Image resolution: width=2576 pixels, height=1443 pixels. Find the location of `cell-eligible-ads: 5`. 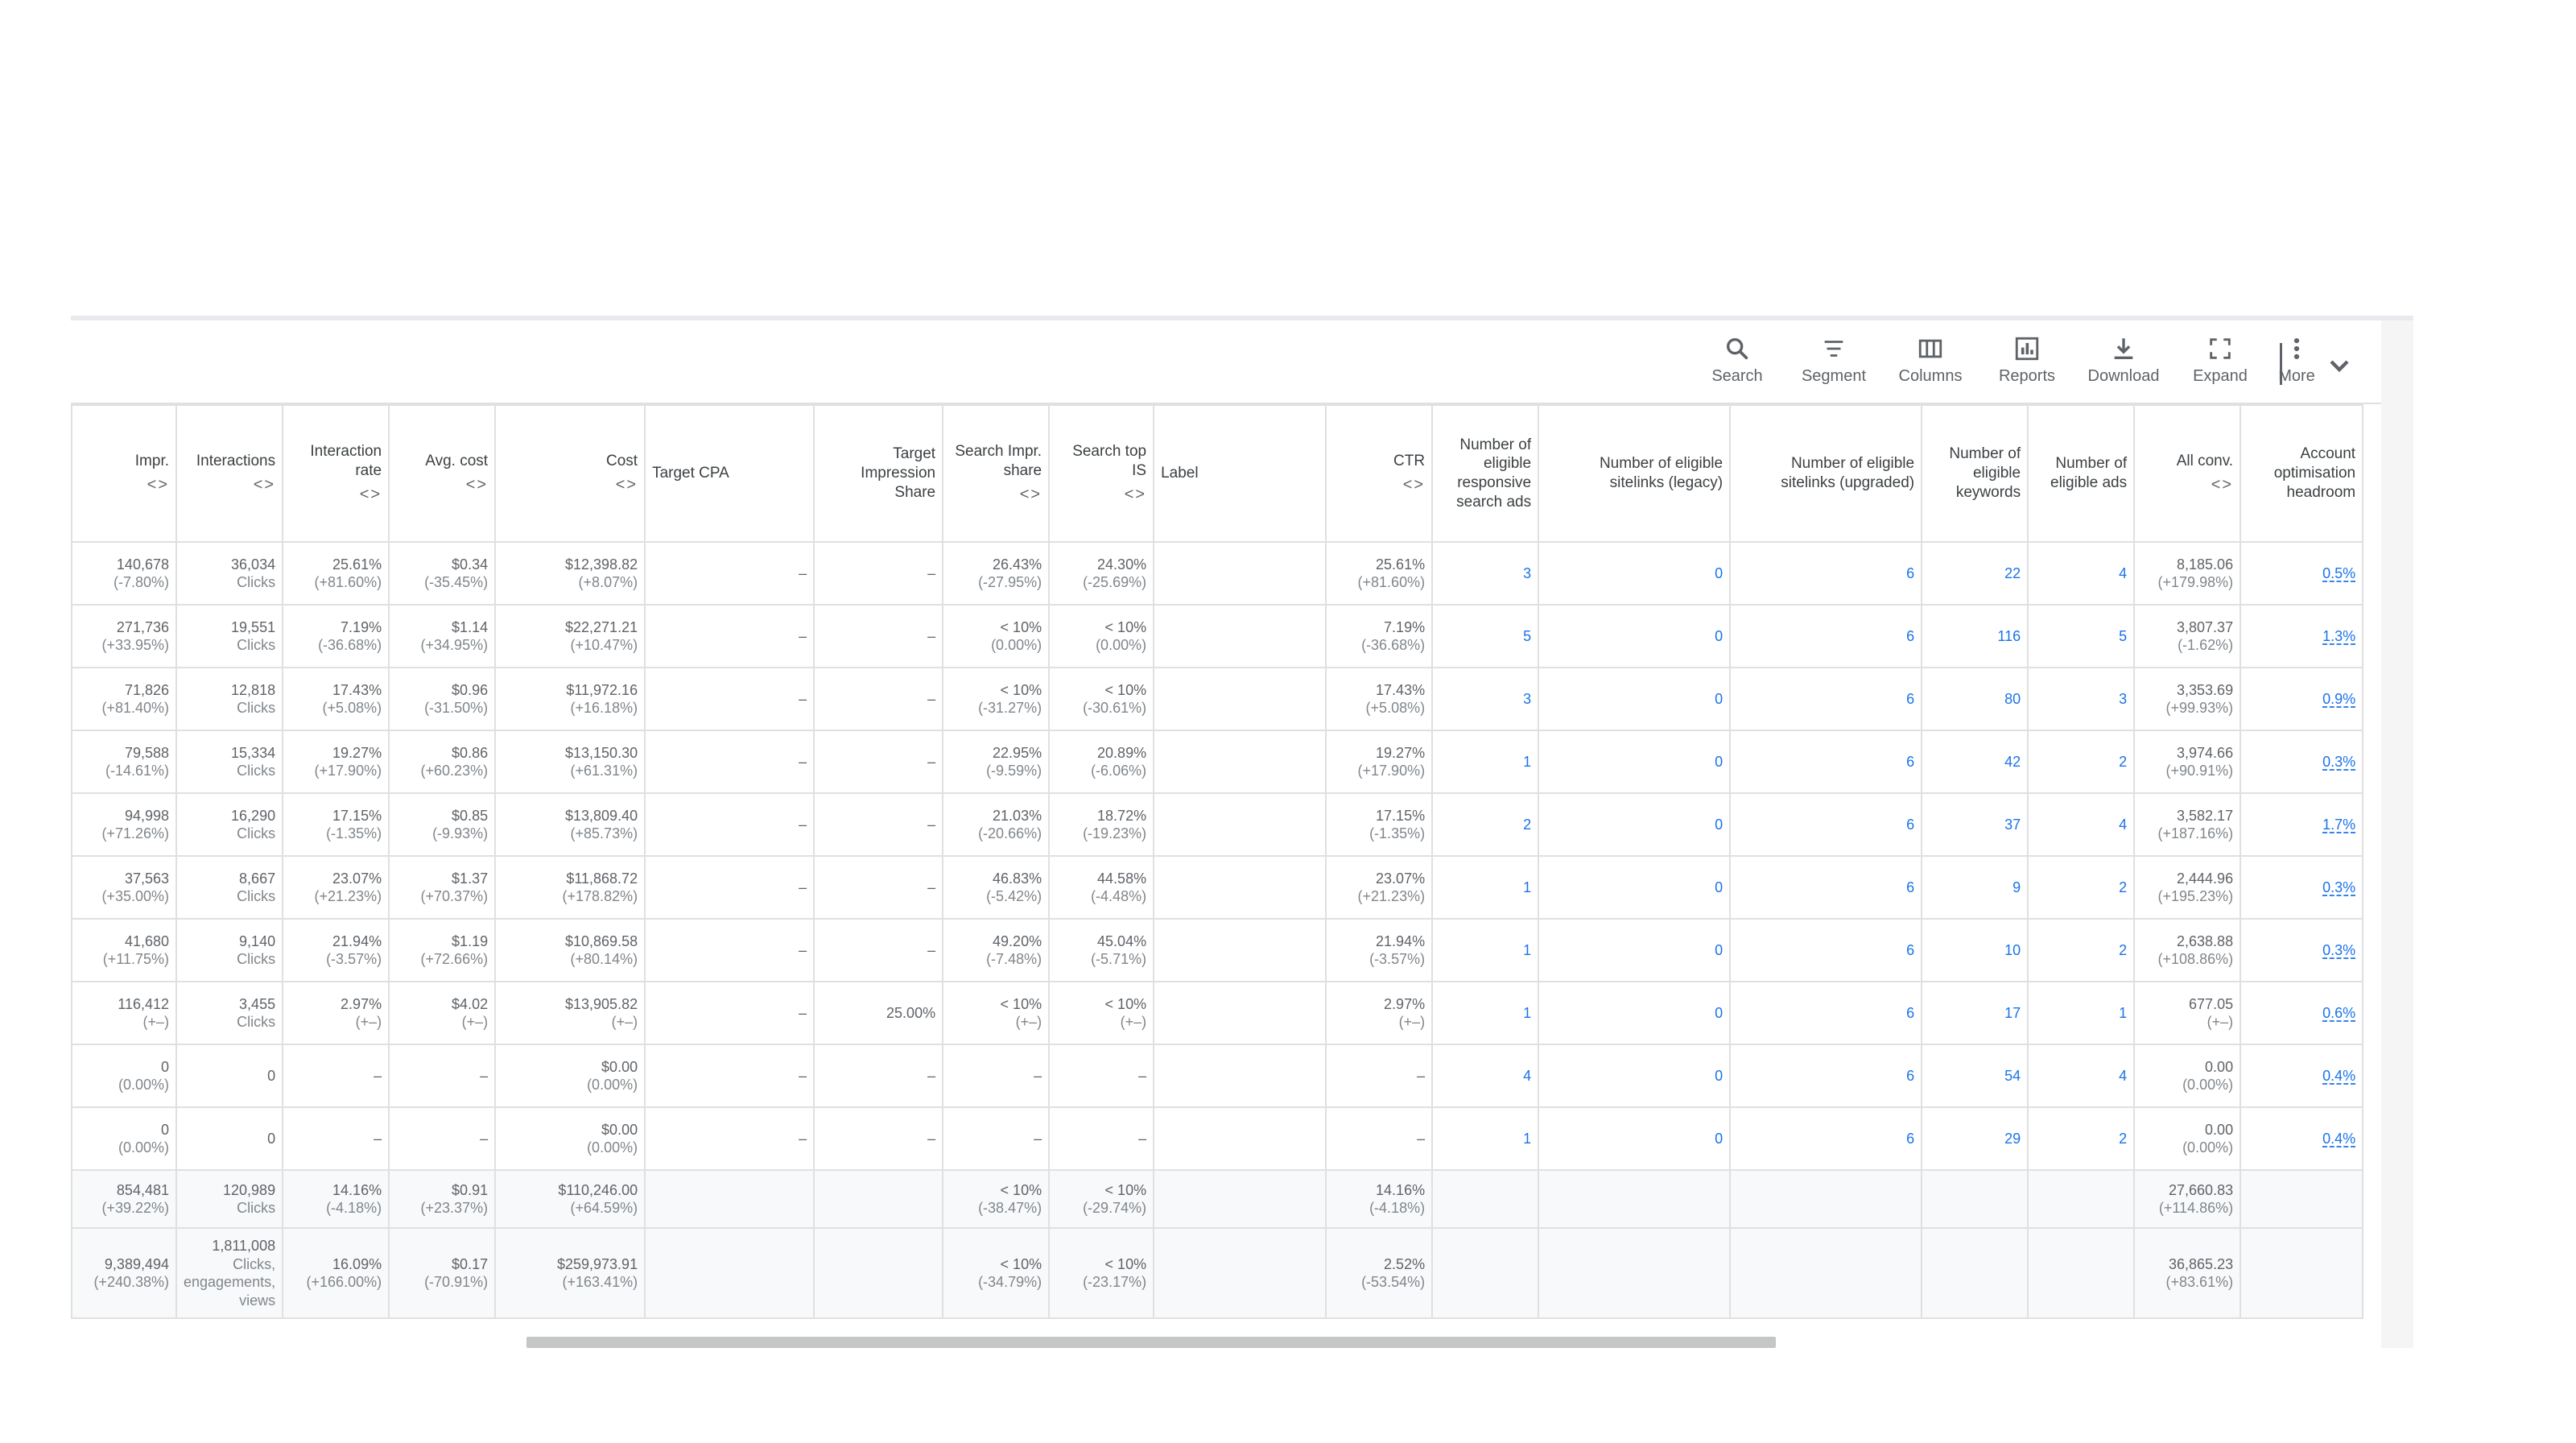

cell-eligible-ads: 5 is located at coordinates (2081, 636).